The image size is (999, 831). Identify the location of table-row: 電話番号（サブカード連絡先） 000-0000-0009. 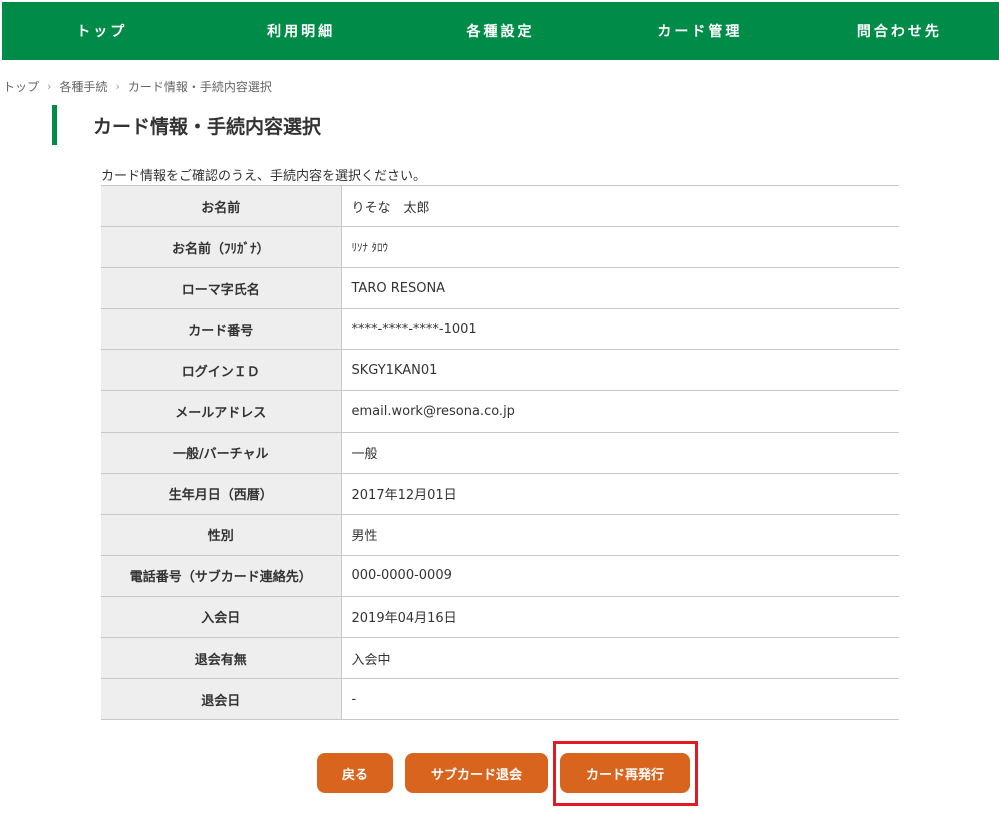
(500, 576).